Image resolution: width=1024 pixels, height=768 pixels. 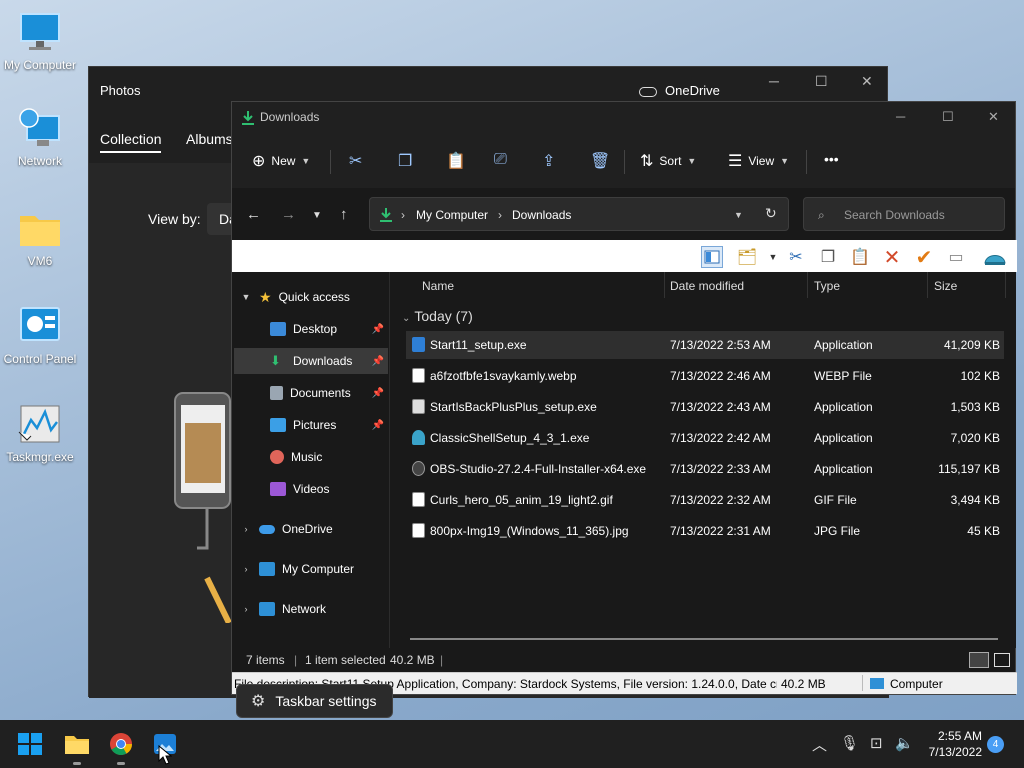 What do you see at coordinates (40, 137) in the screenshot?
I see `desktop-icon-network: Network` at bounding box center [40, 137].